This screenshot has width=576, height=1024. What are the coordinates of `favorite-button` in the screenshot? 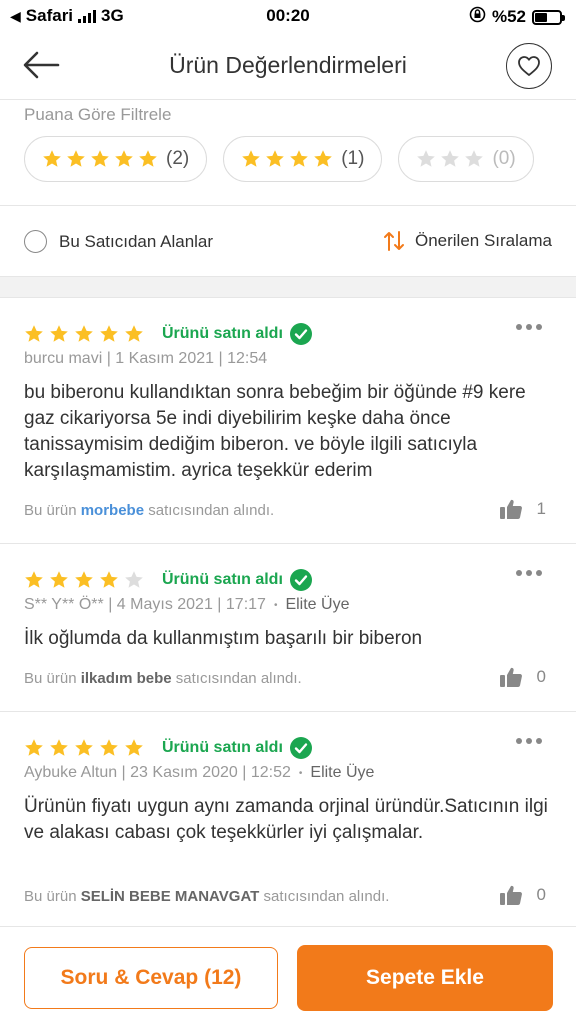 It's located at (529, 66).